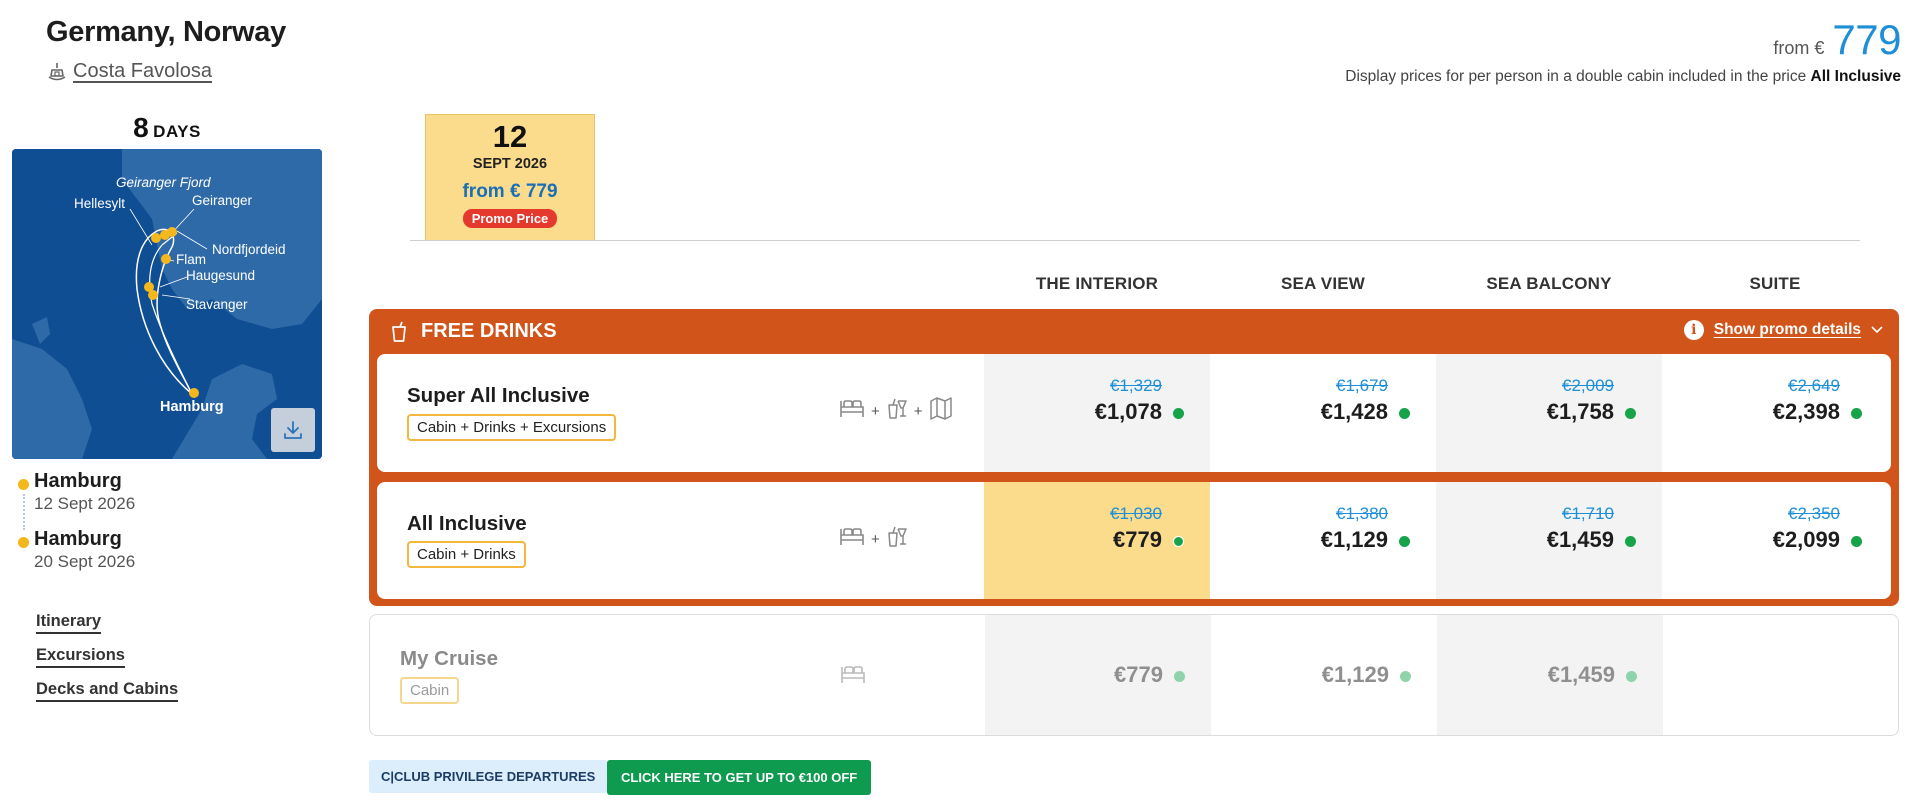  What do you see at coordinates (1580, 411) in the screenshot?
I see `price-new: €1,758` at bounding box center [1580, 411].